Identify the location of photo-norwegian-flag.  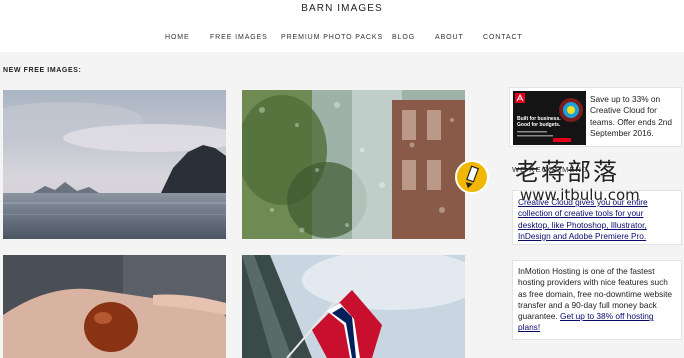
(353, 306).